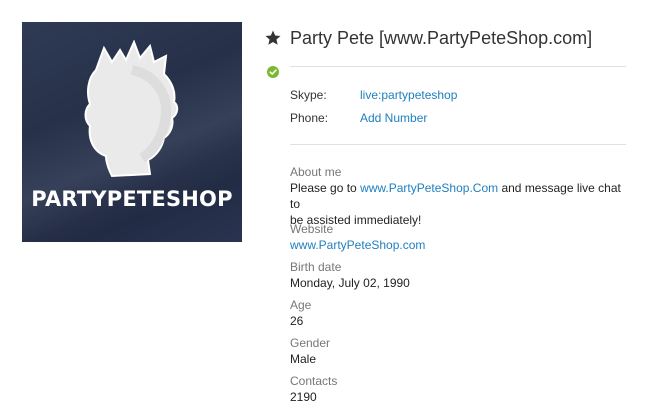 The width and height of the screenshot is (656, 415). I want to click on avatar-brand-text: PARTYPETESHOP, so click(132, 199).